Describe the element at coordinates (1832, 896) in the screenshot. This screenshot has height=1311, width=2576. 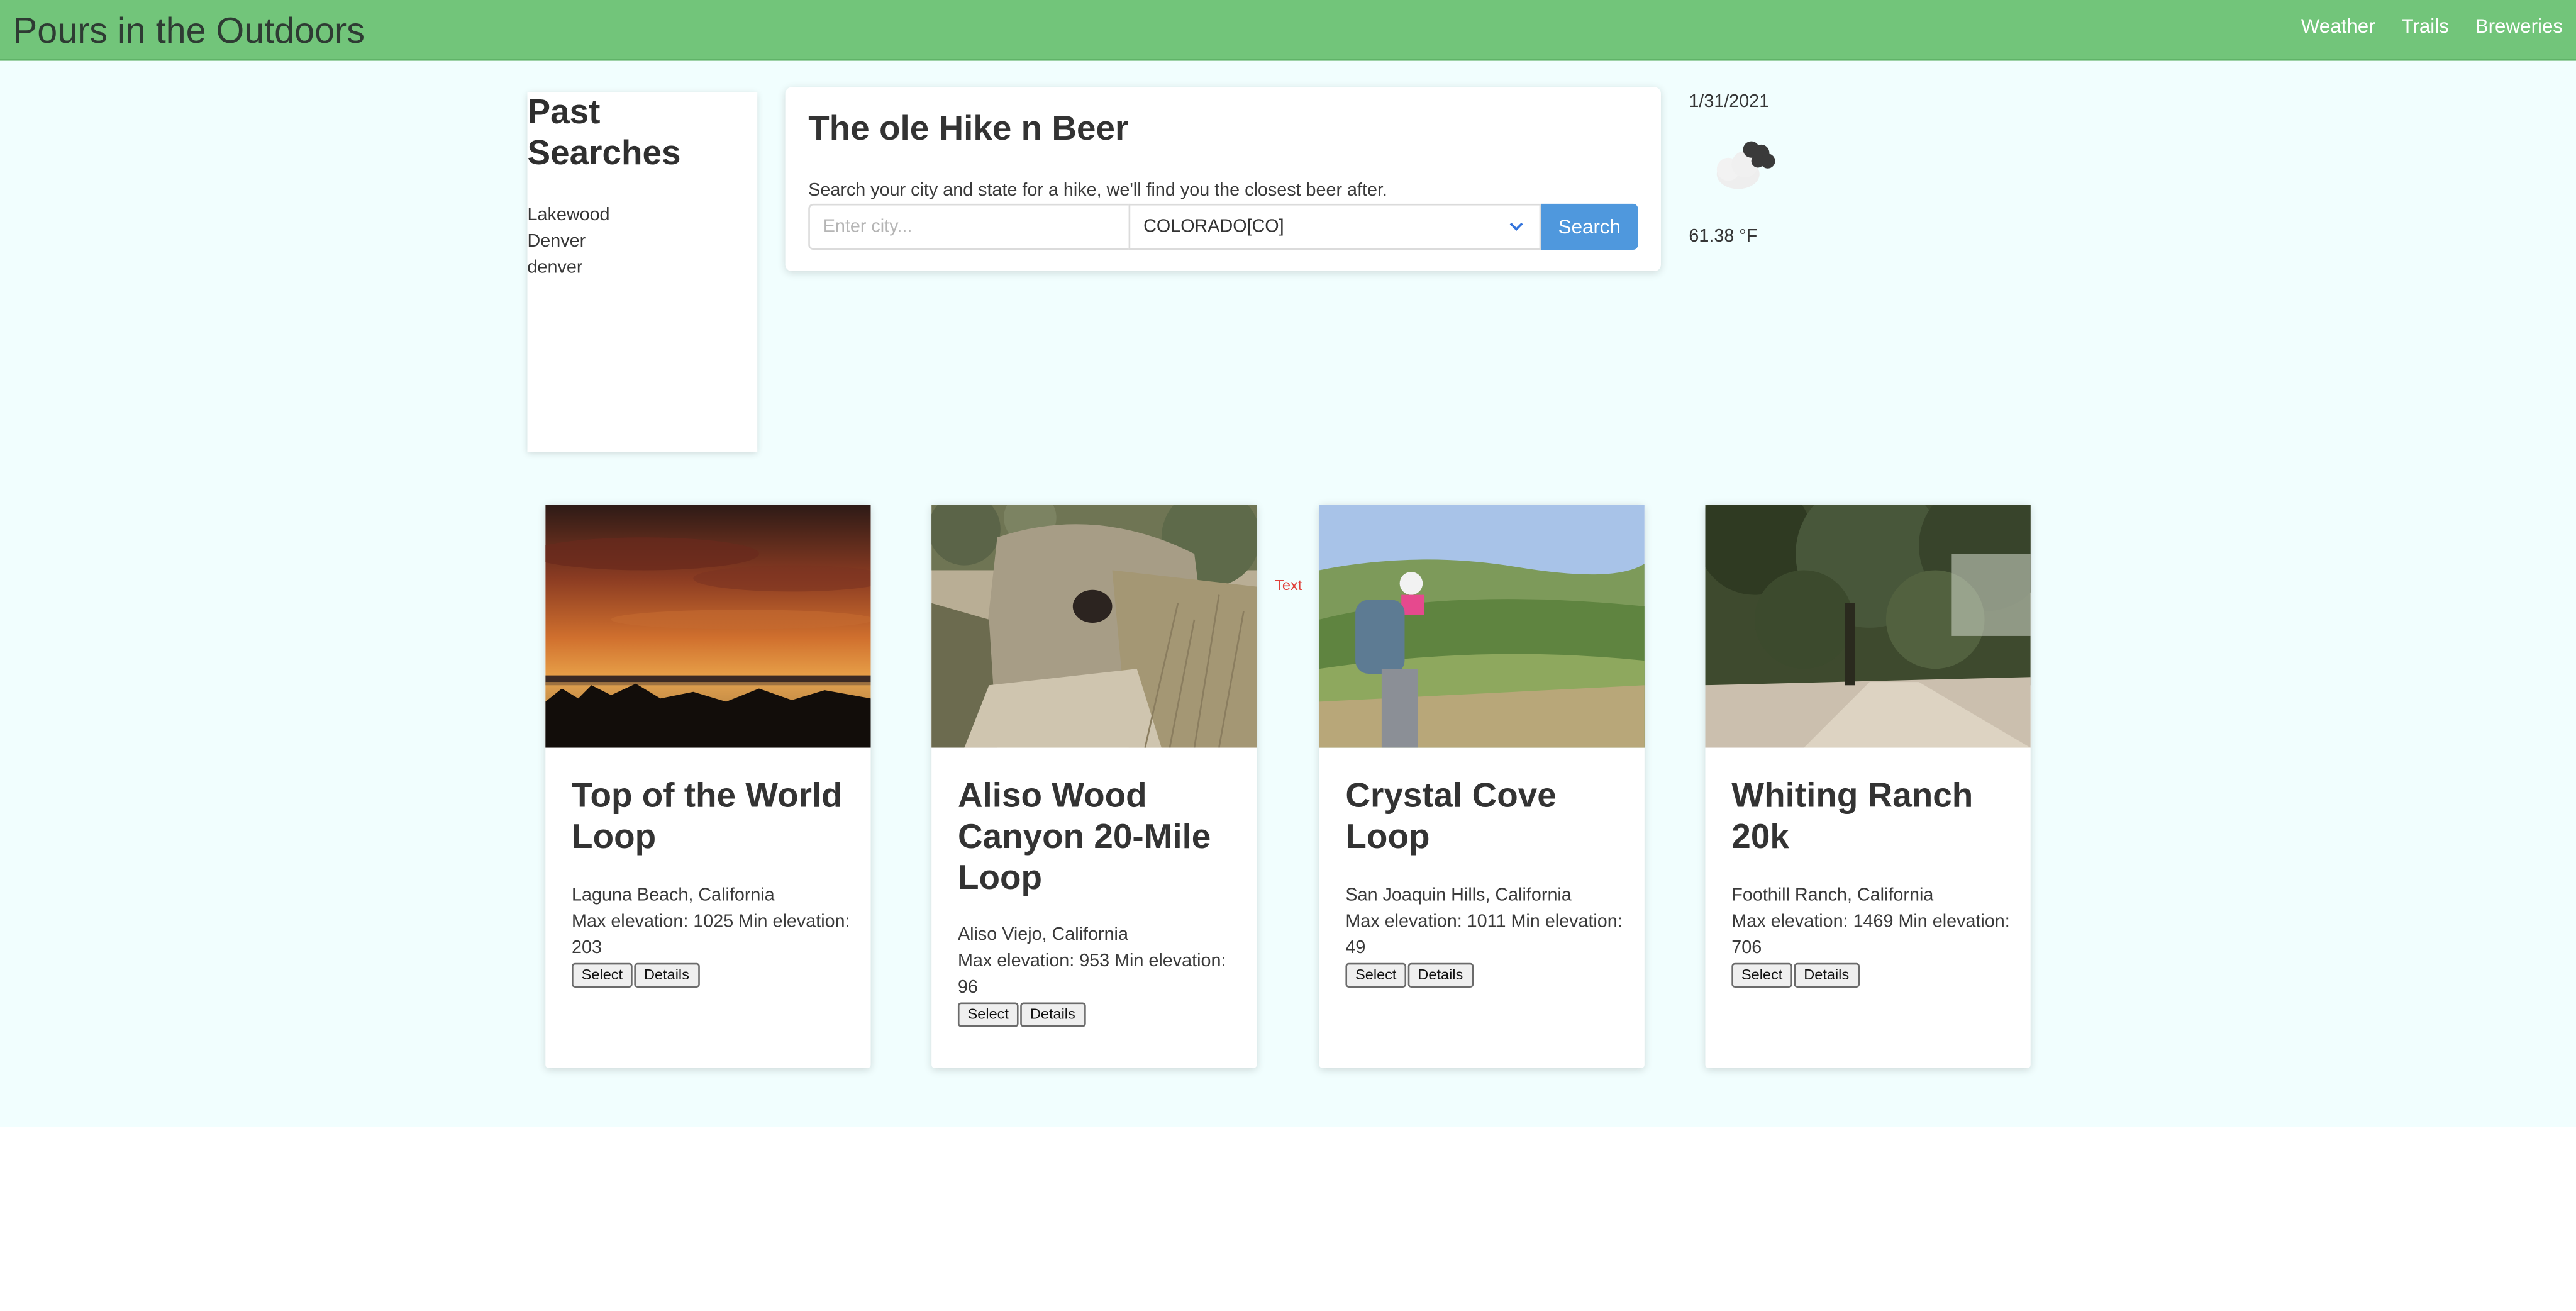
I see `trail-location: Foothill Ranch, California` at that location.